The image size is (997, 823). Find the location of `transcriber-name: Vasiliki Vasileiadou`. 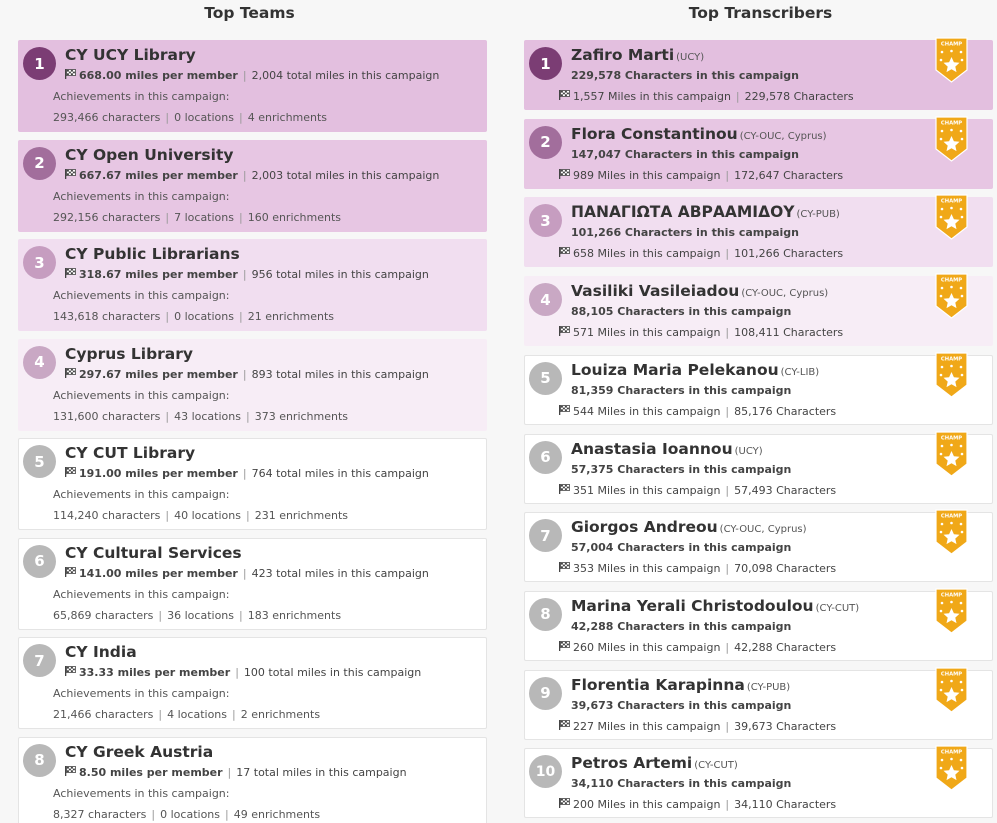

transcriber-name: Vasiliki Vasileiadou is located at coordinates (655, 291).